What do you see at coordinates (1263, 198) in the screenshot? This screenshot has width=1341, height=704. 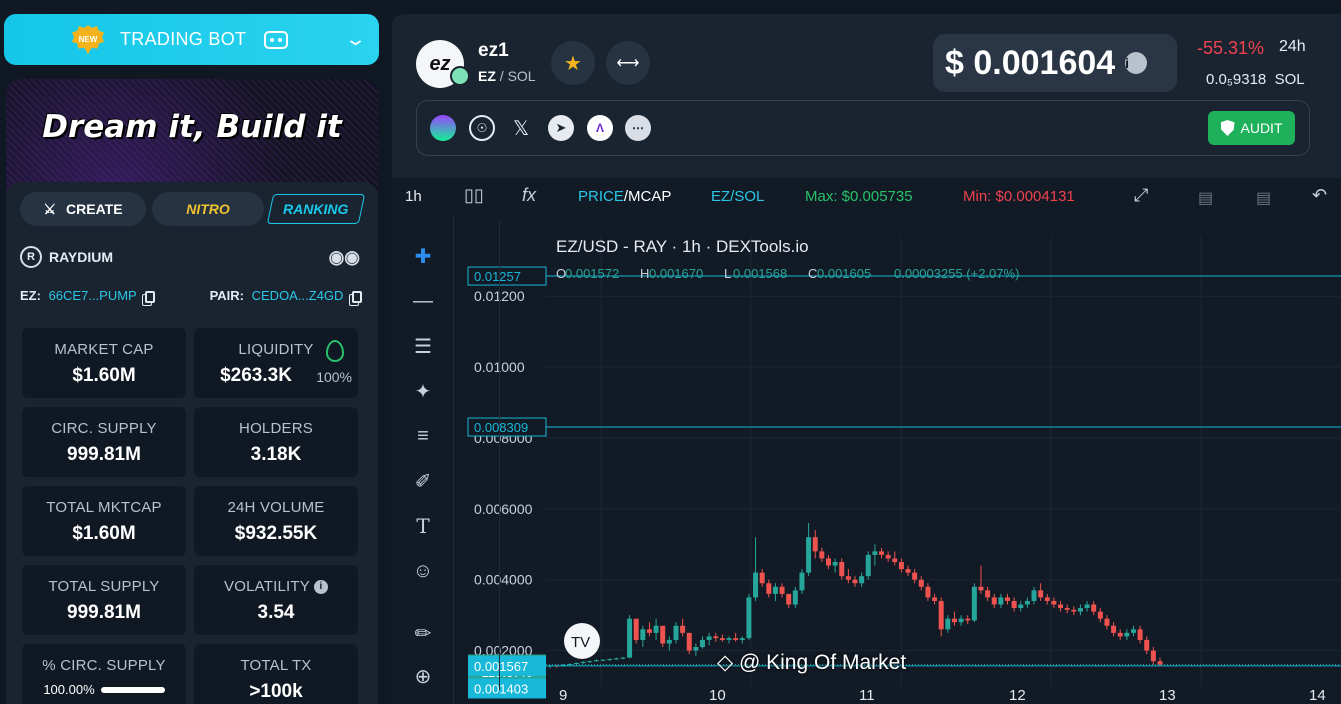 I see `bar-chart-icon: ▤` at bounding box center [1263, 198].